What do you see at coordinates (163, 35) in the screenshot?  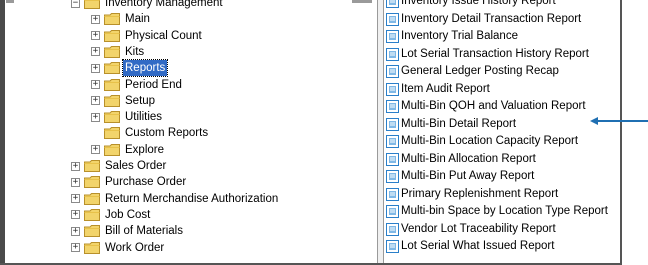 I see `tree-item-label: Physical Count` at bounding box center [163, 35].